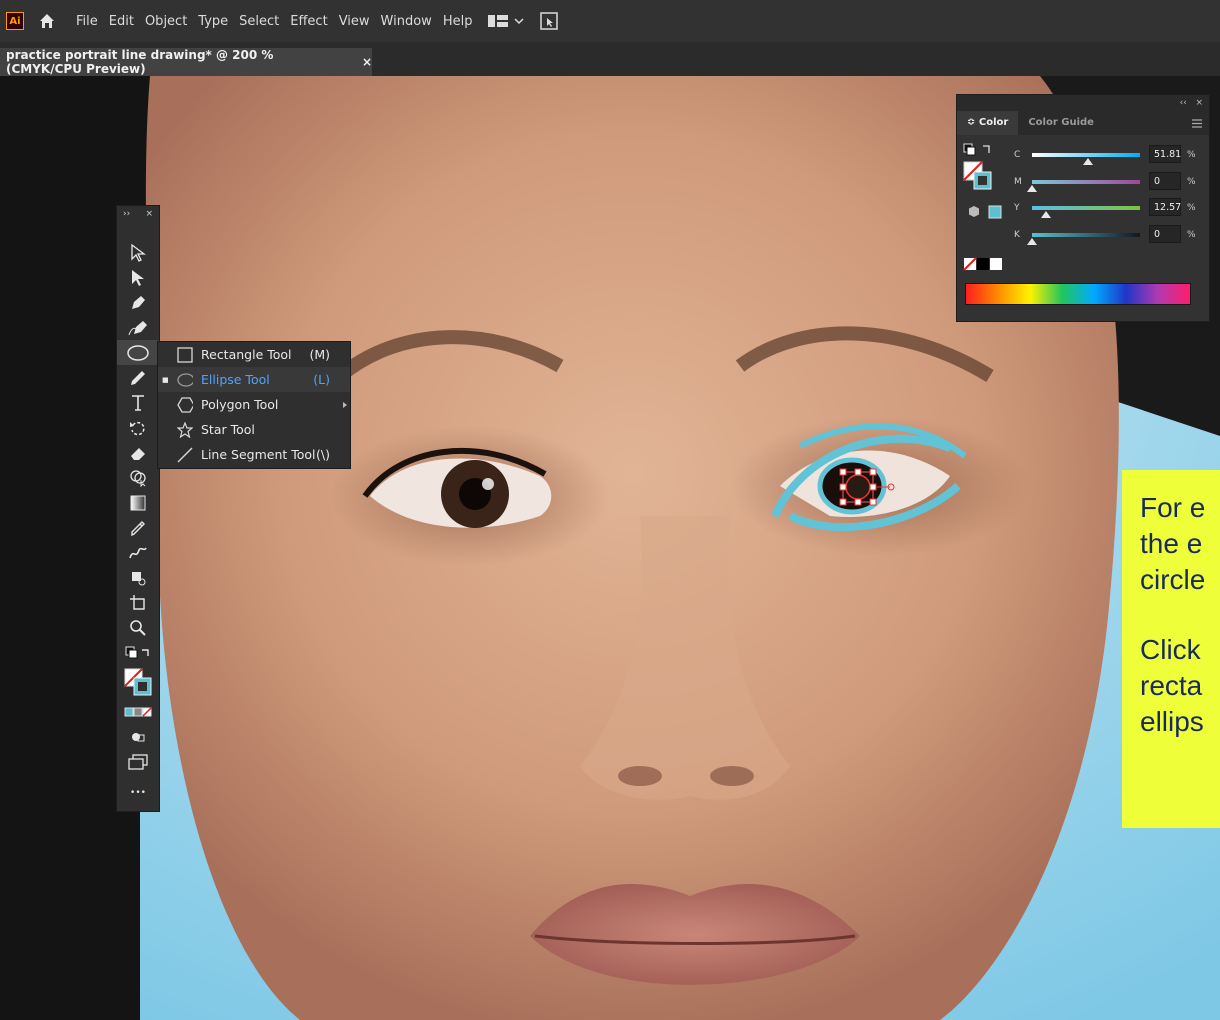 The width and height of the screenshot is (1220, 1020). What do you see at coordinates (345, 404) in the screenshot?
I see `submenu-arrow-icon` at bounding box center [345, 404].